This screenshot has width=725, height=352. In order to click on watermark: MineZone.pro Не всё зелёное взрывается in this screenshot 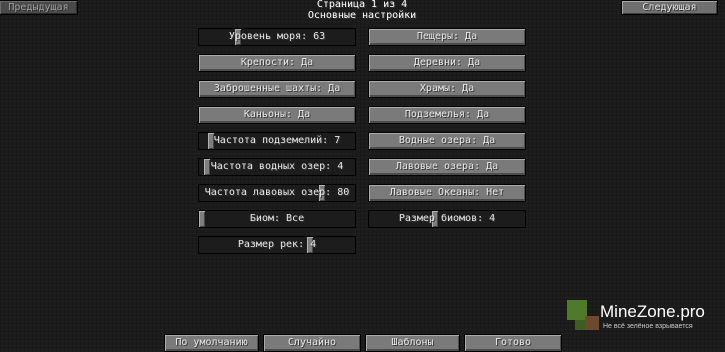, I will do `click(642, 324)`.